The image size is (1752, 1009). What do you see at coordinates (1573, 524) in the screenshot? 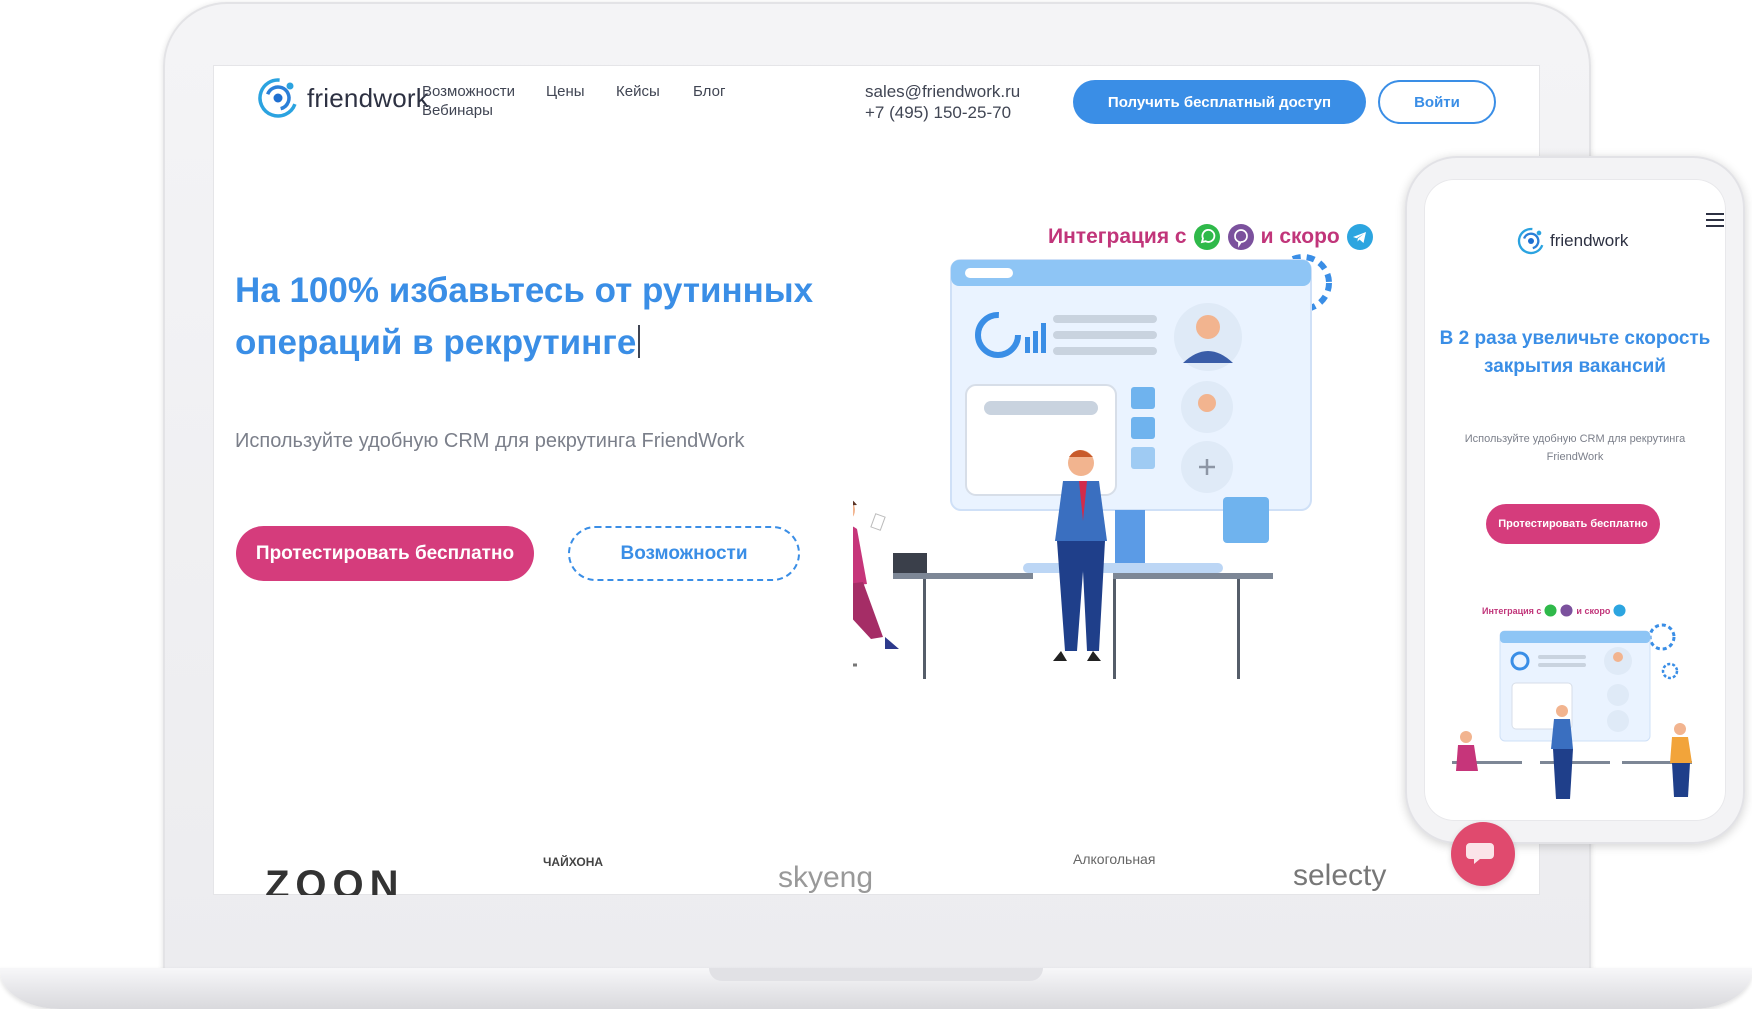
I see `mobile-try-free-button: Протестировать бесплатно` at bounding box center [1573, 524].